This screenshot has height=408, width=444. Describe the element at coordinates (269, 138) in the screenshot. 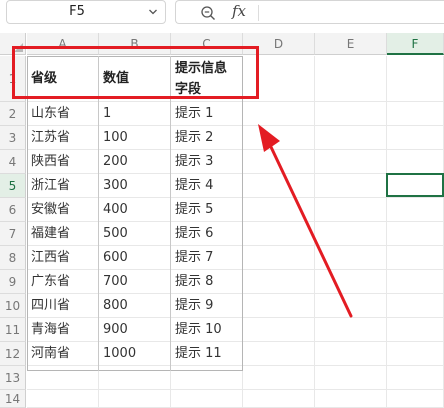

I see `annotation-arrow-head` at that location.